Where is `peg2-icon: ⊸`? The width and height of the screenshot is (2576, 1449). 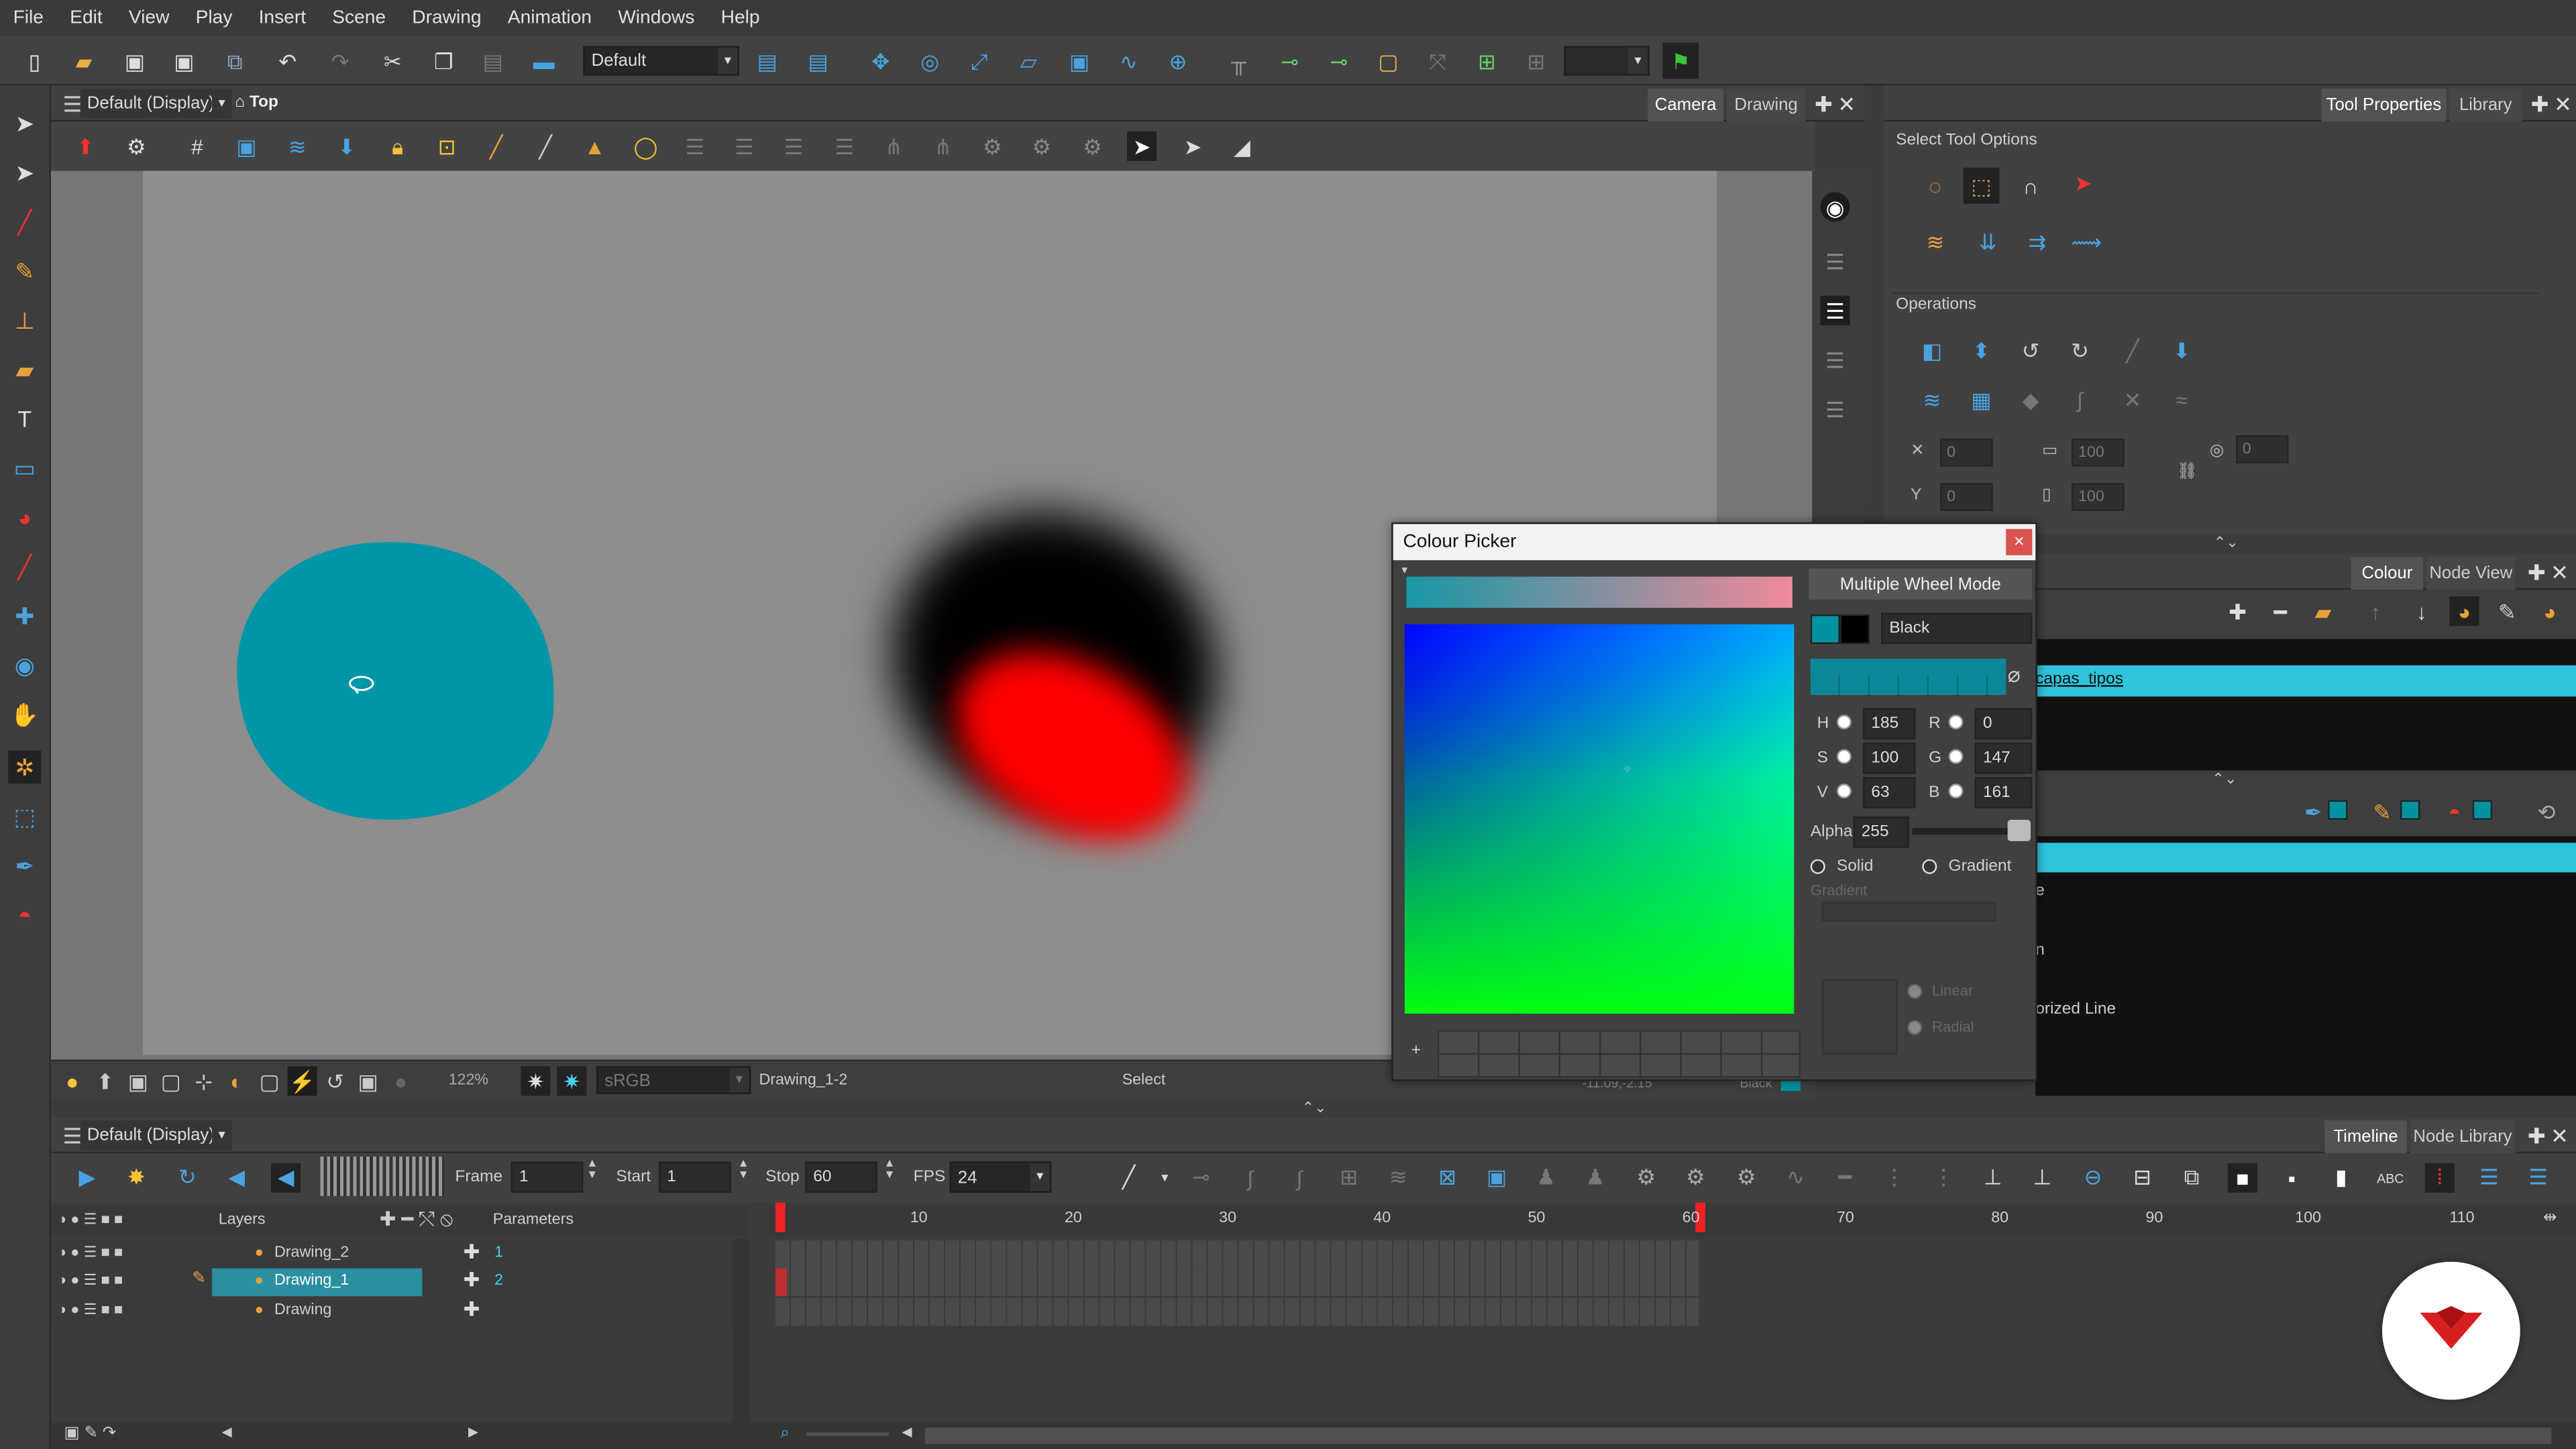 peg2-icon: ⊸ is located at coordinates (1339, 61).